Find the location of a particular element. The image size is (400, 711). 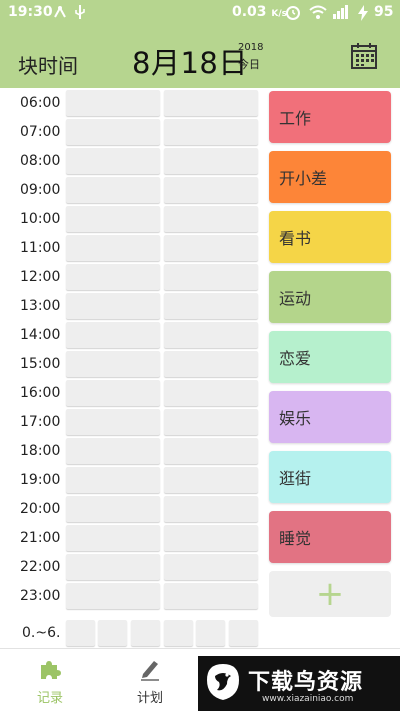

hour-row: 09:00 is located at coordinates (131, 190).